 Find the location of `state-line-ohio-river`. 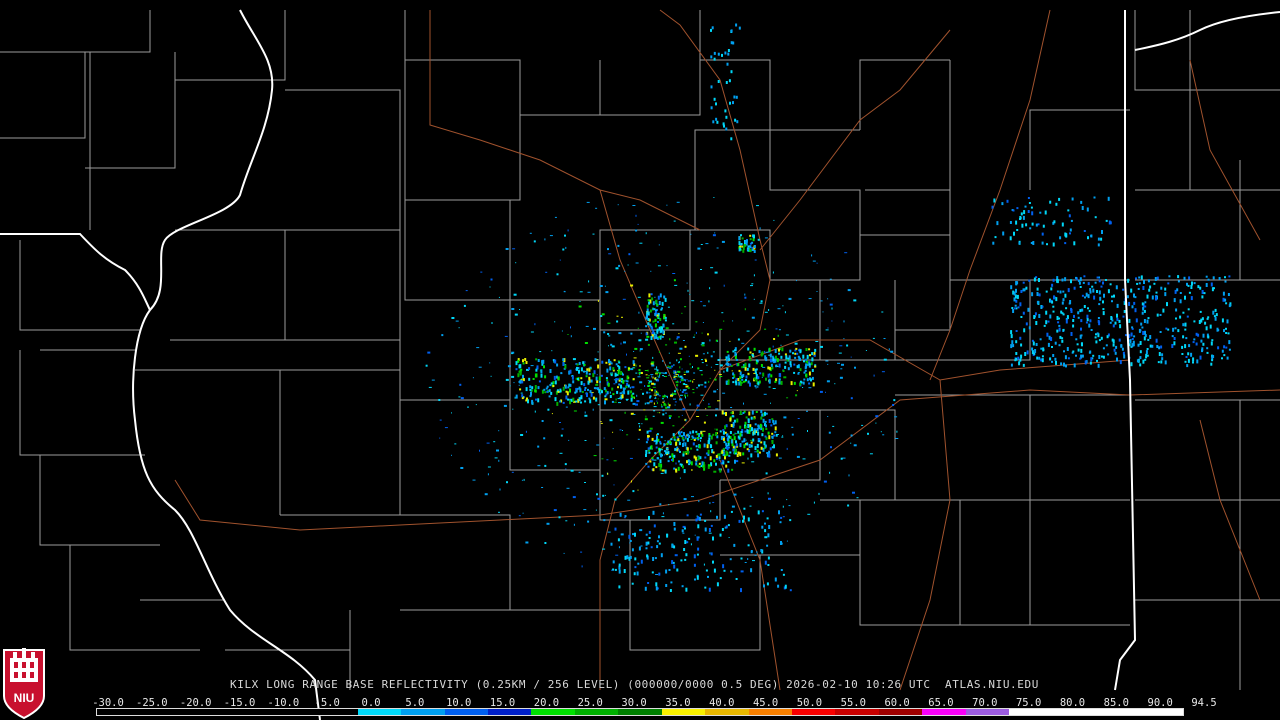

state-line-ohio-river is located at coordinates (1207, 31).